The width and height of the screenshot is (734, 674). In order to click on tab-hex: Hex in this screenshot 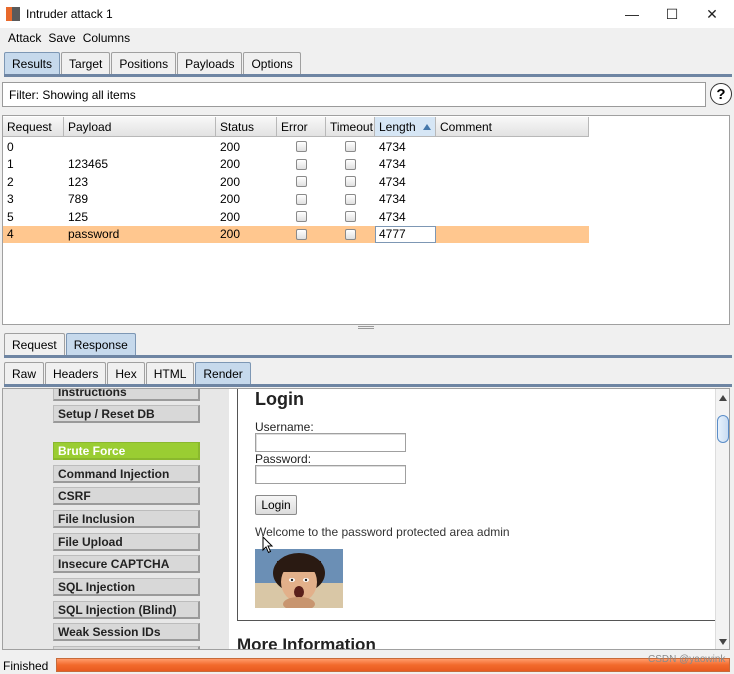, I will do `click(126, 373)`.